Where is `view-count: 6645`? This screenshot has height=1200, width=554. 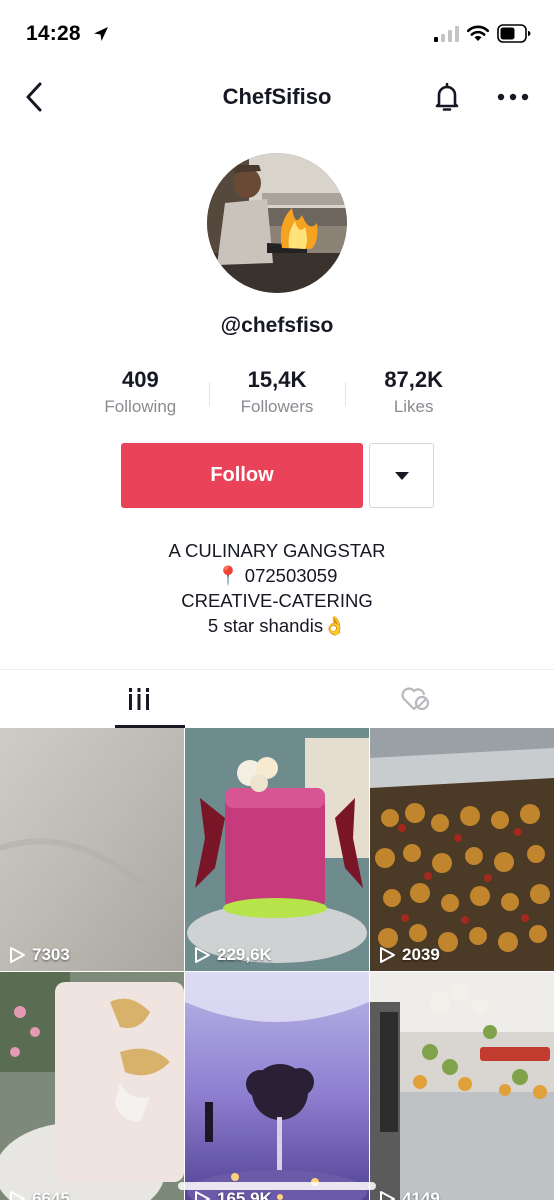
view-count: 6645 is located at coordinates (39, 1194).